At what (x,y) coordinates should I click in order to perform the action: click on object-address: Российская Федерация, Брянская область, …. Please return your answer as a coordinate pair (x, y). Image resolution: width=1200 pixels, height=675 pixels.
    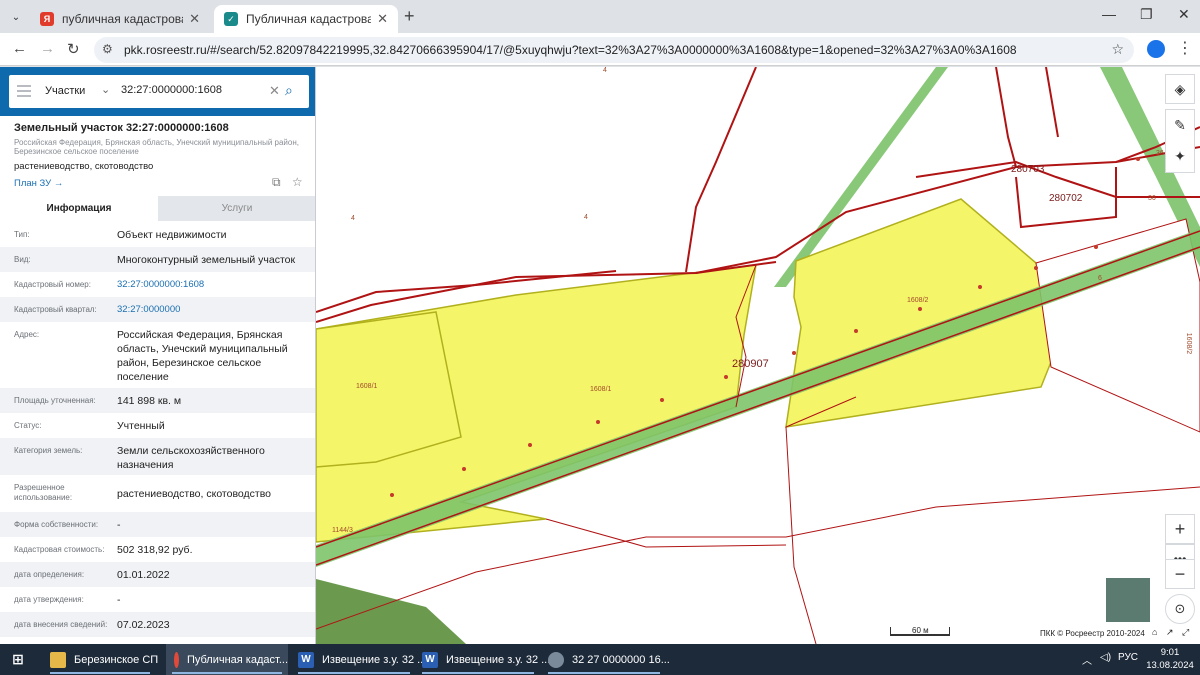
    Looking at the image, I should click on (156, 147).